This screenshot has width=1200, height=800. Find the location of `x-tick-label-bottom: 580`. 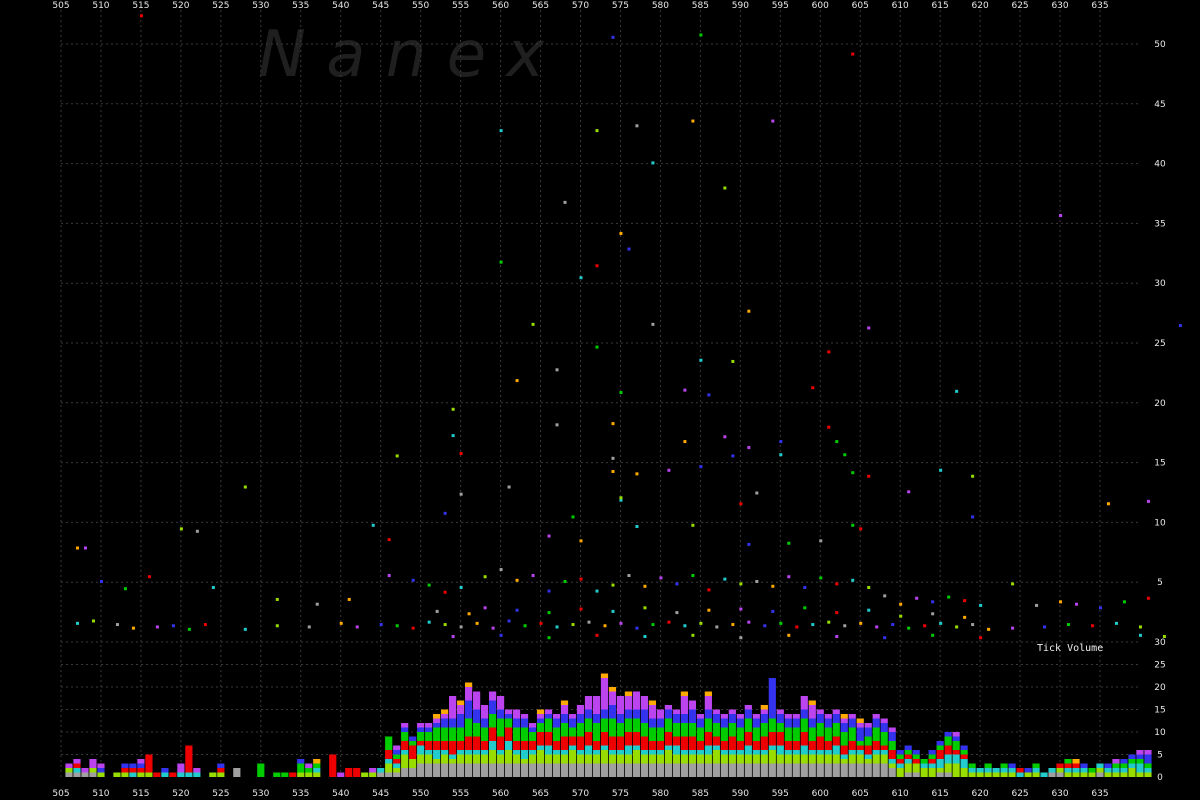

x-tick-label-bottom: 580 is located at coordinates (660, 794).